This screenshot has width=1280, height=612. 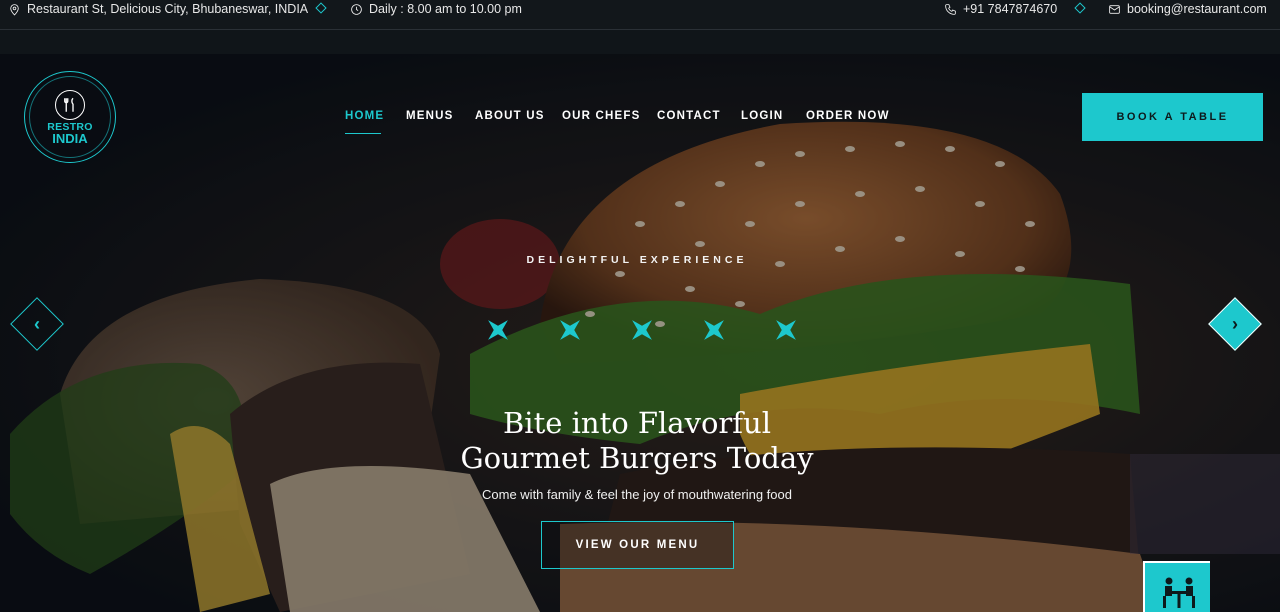 I want to click on phone-info: +91 7847874670, so click(x=1000, y=9).